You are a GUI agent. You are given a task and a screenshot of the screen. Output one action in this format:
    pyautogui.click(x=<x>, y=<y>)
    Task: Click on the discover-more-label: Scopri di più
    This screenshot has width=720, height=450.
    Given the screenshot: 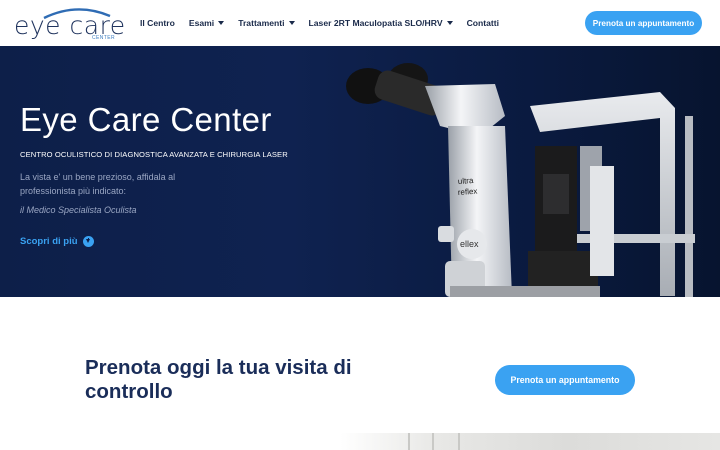 What is the action you would take?
    pyautogui.click(x=49, y=241)
    